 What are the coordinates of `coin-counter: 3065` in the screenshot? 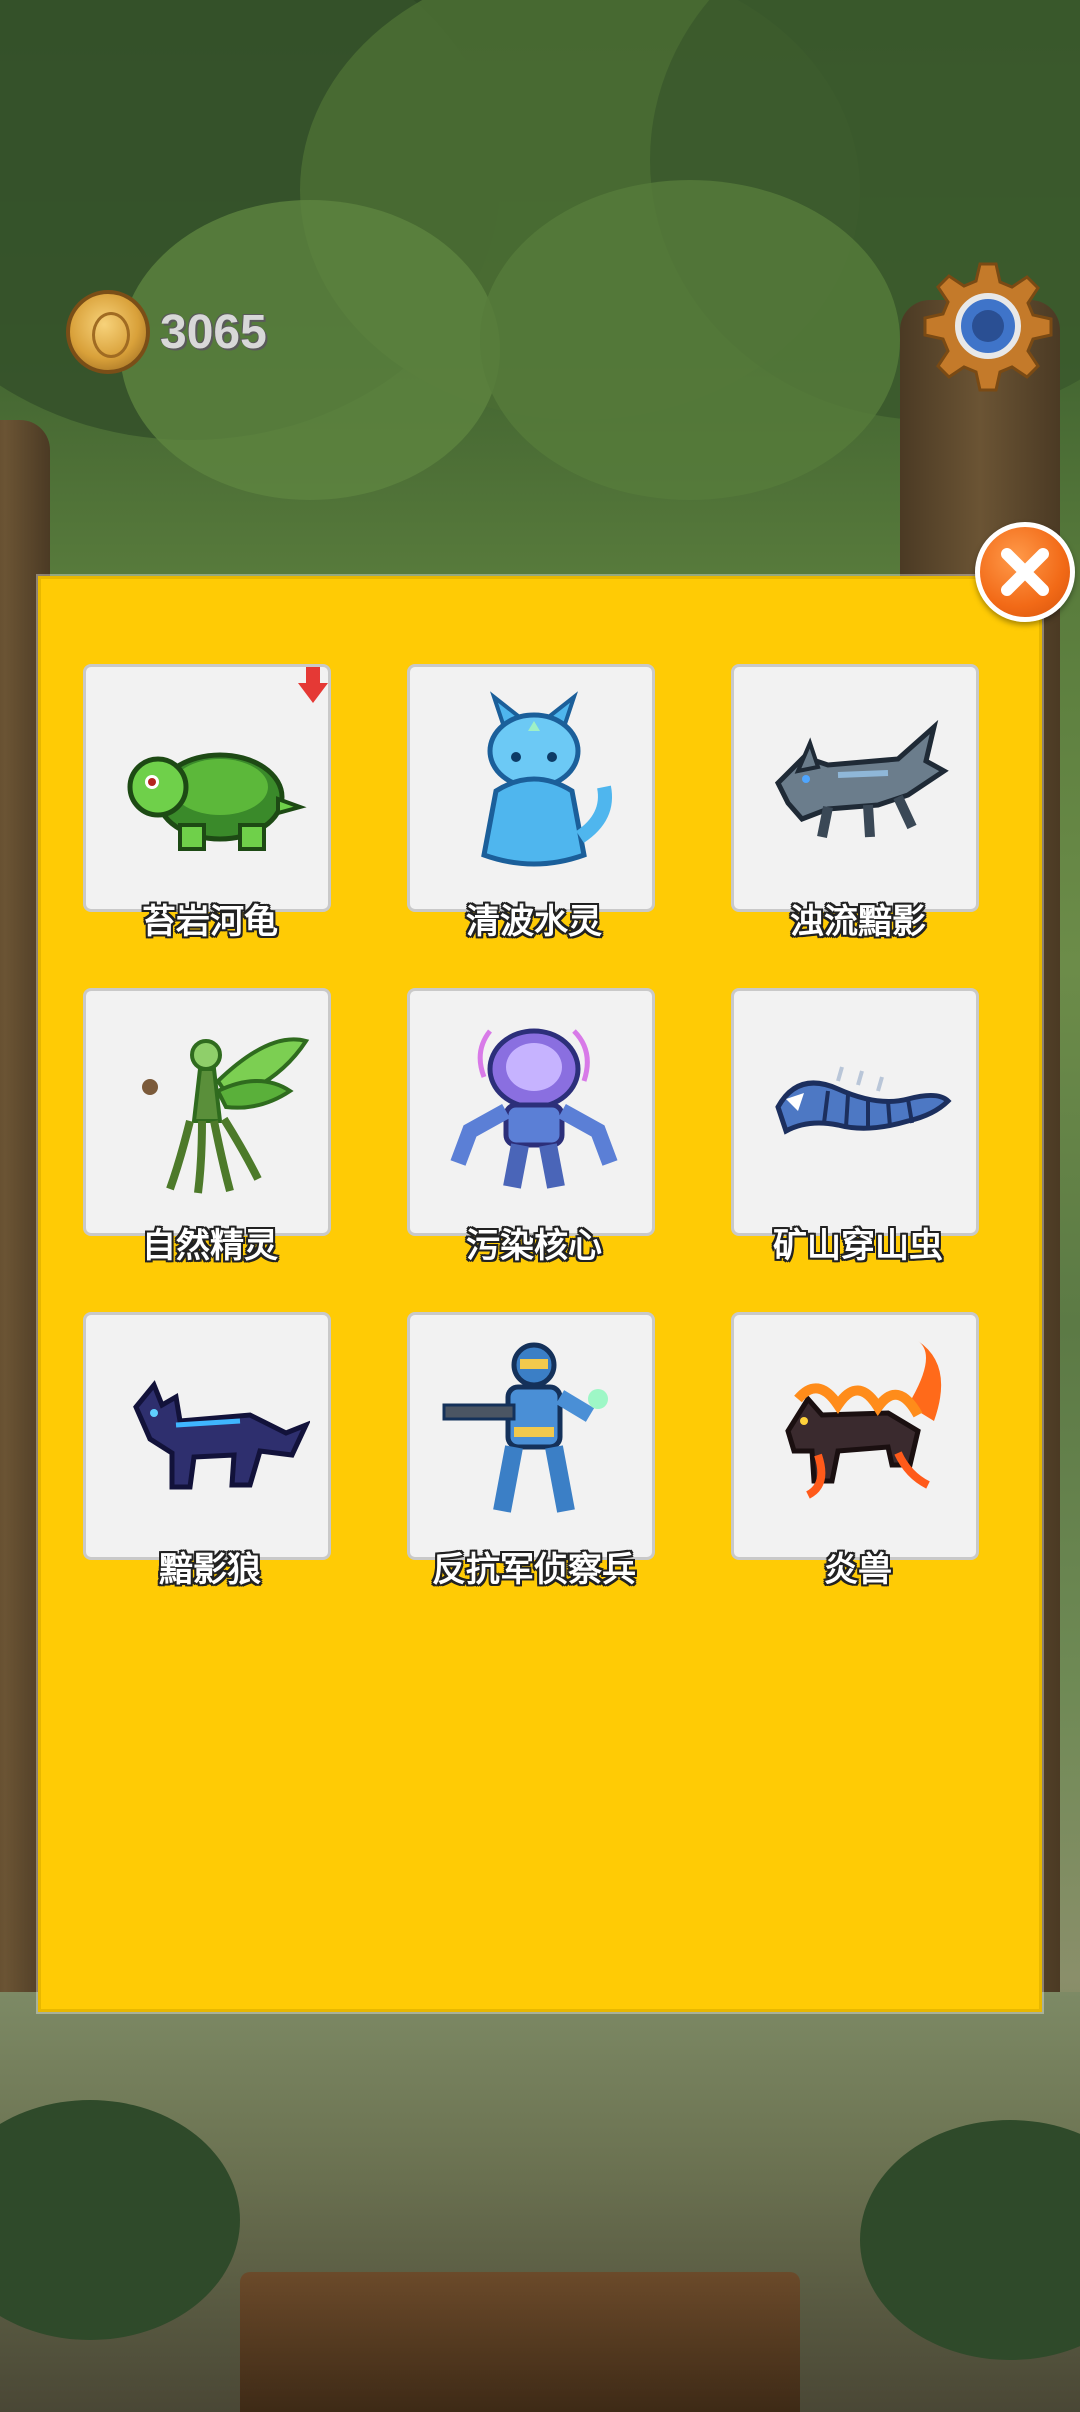 It's located at (166, 332).